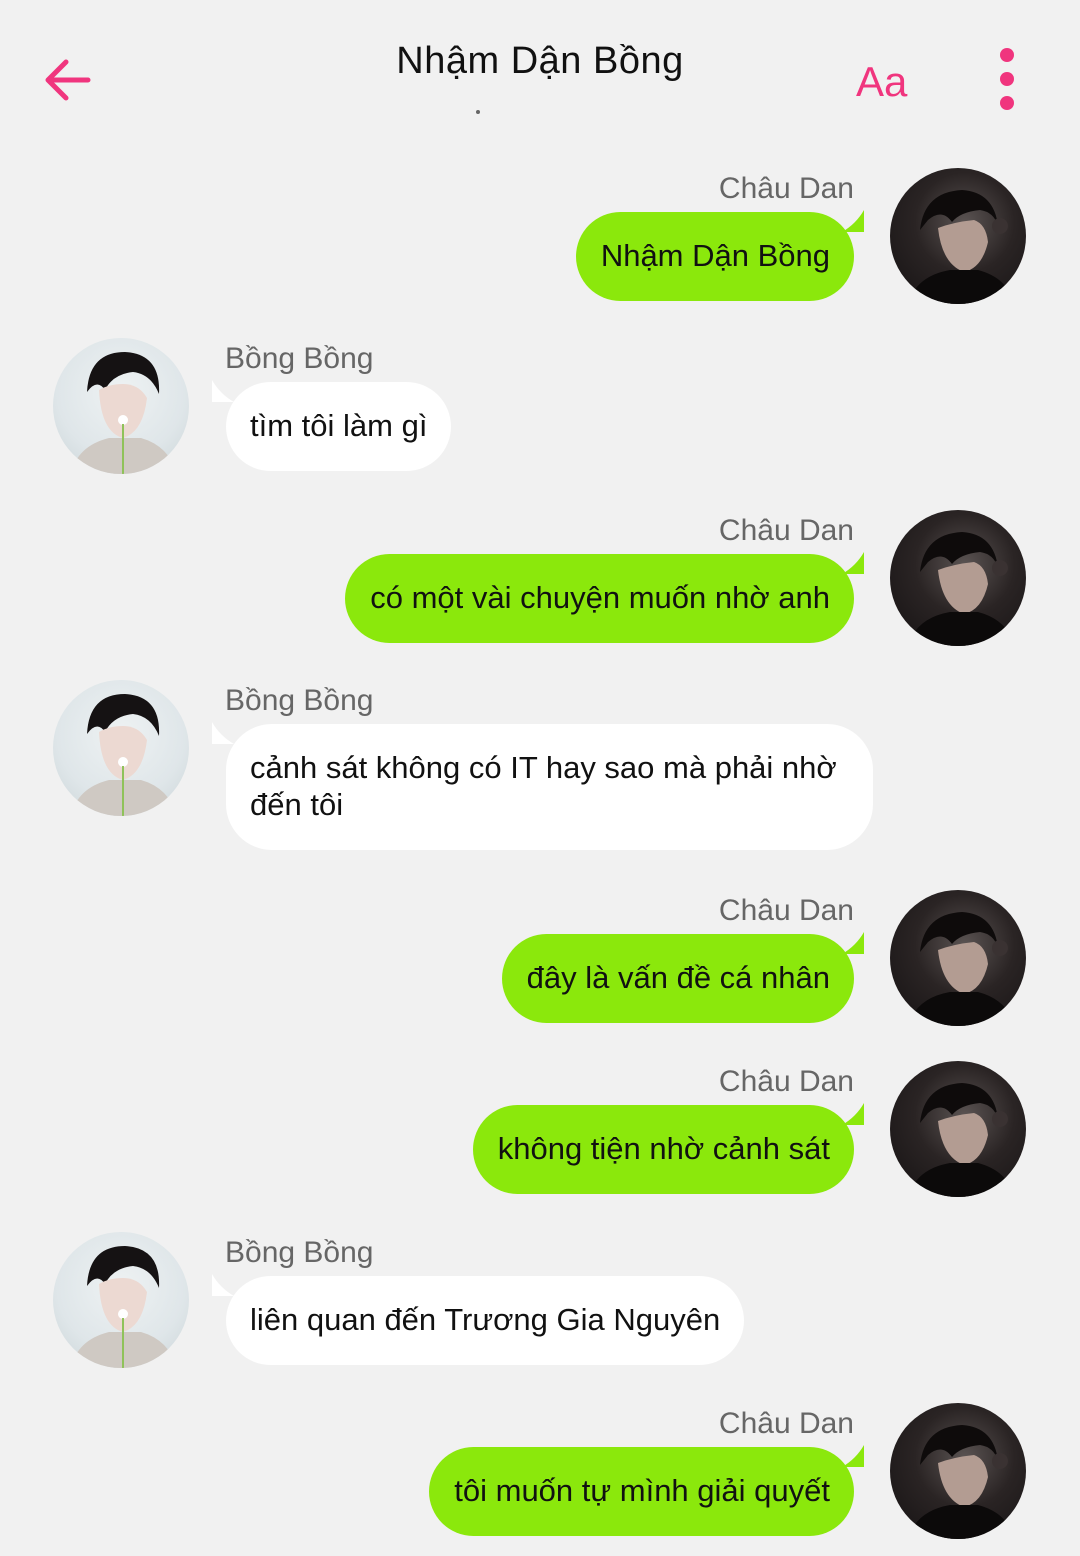  Describe the element at coordinates (663, 1149) in the screenshot. I see `message-bubble: không tiện nhờ cảnh sát` at that location.